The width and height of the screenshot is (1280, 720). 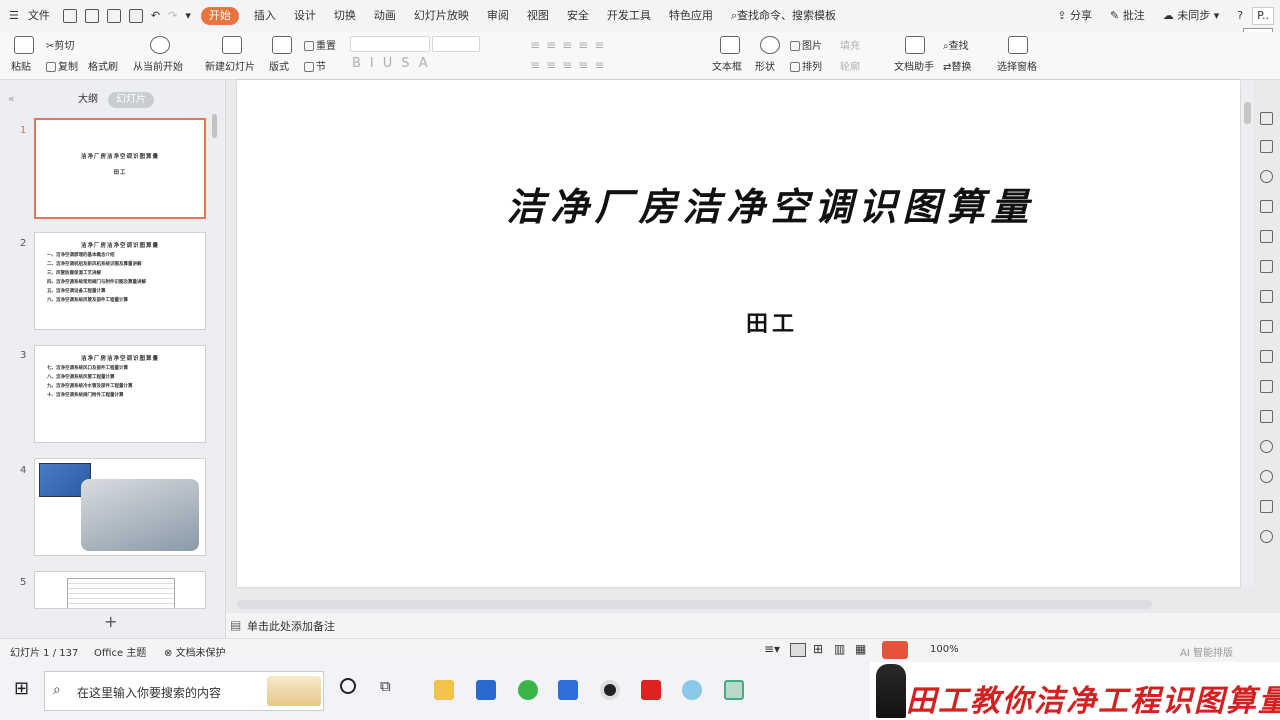 What do you see at coordinates (694, 604) in the screenshot?
I see `canvas-hscroll` at bounding box center [694, 604].